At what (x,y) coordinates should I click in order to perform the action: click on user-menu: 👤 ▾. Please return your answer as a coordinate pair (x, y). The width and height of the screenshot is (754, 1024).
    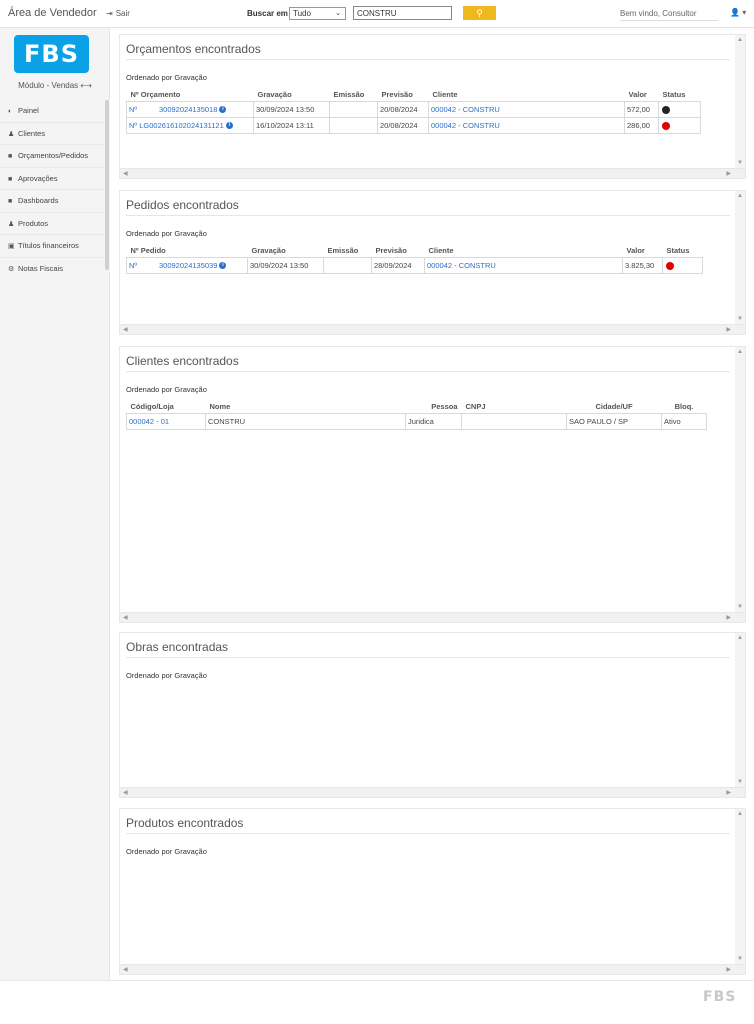
    Looking at the image, I should click on (738, 12).